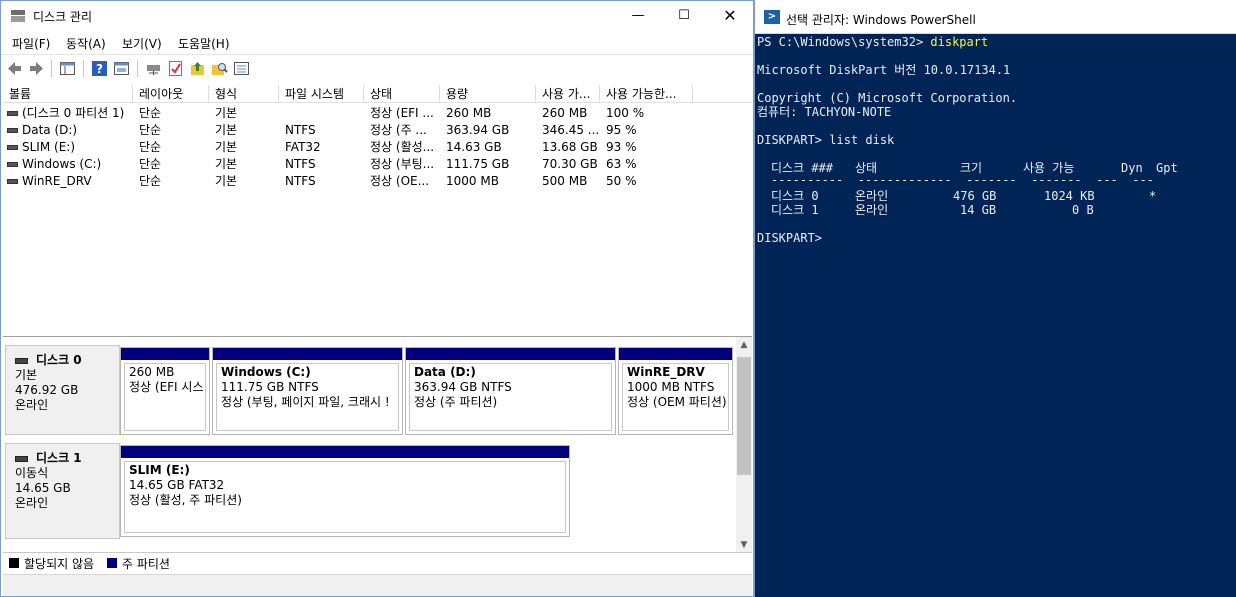 The height and width of the screenshot is (597, 1236). What do you see at coordinates (402, 94) in the screenshot?
I see `column-header-status: 상태` at bounding box center [402, 94].